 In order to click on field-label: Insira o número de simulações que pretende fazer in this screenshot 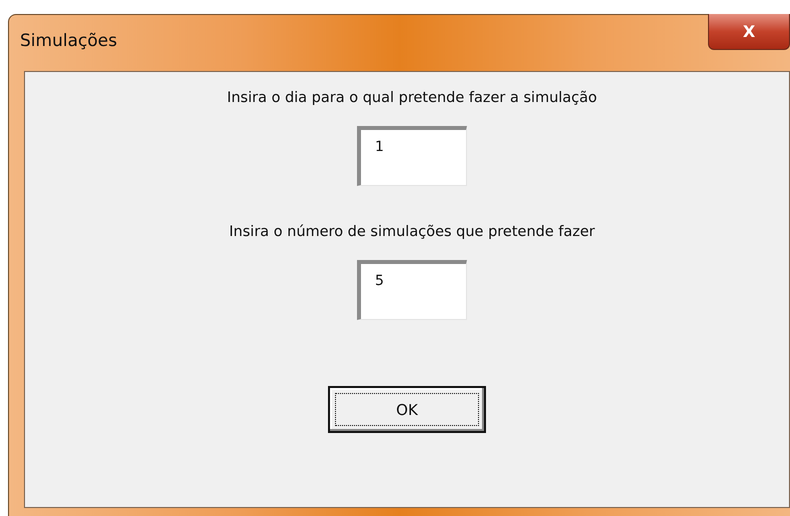, I will do `click(412, 232)`.